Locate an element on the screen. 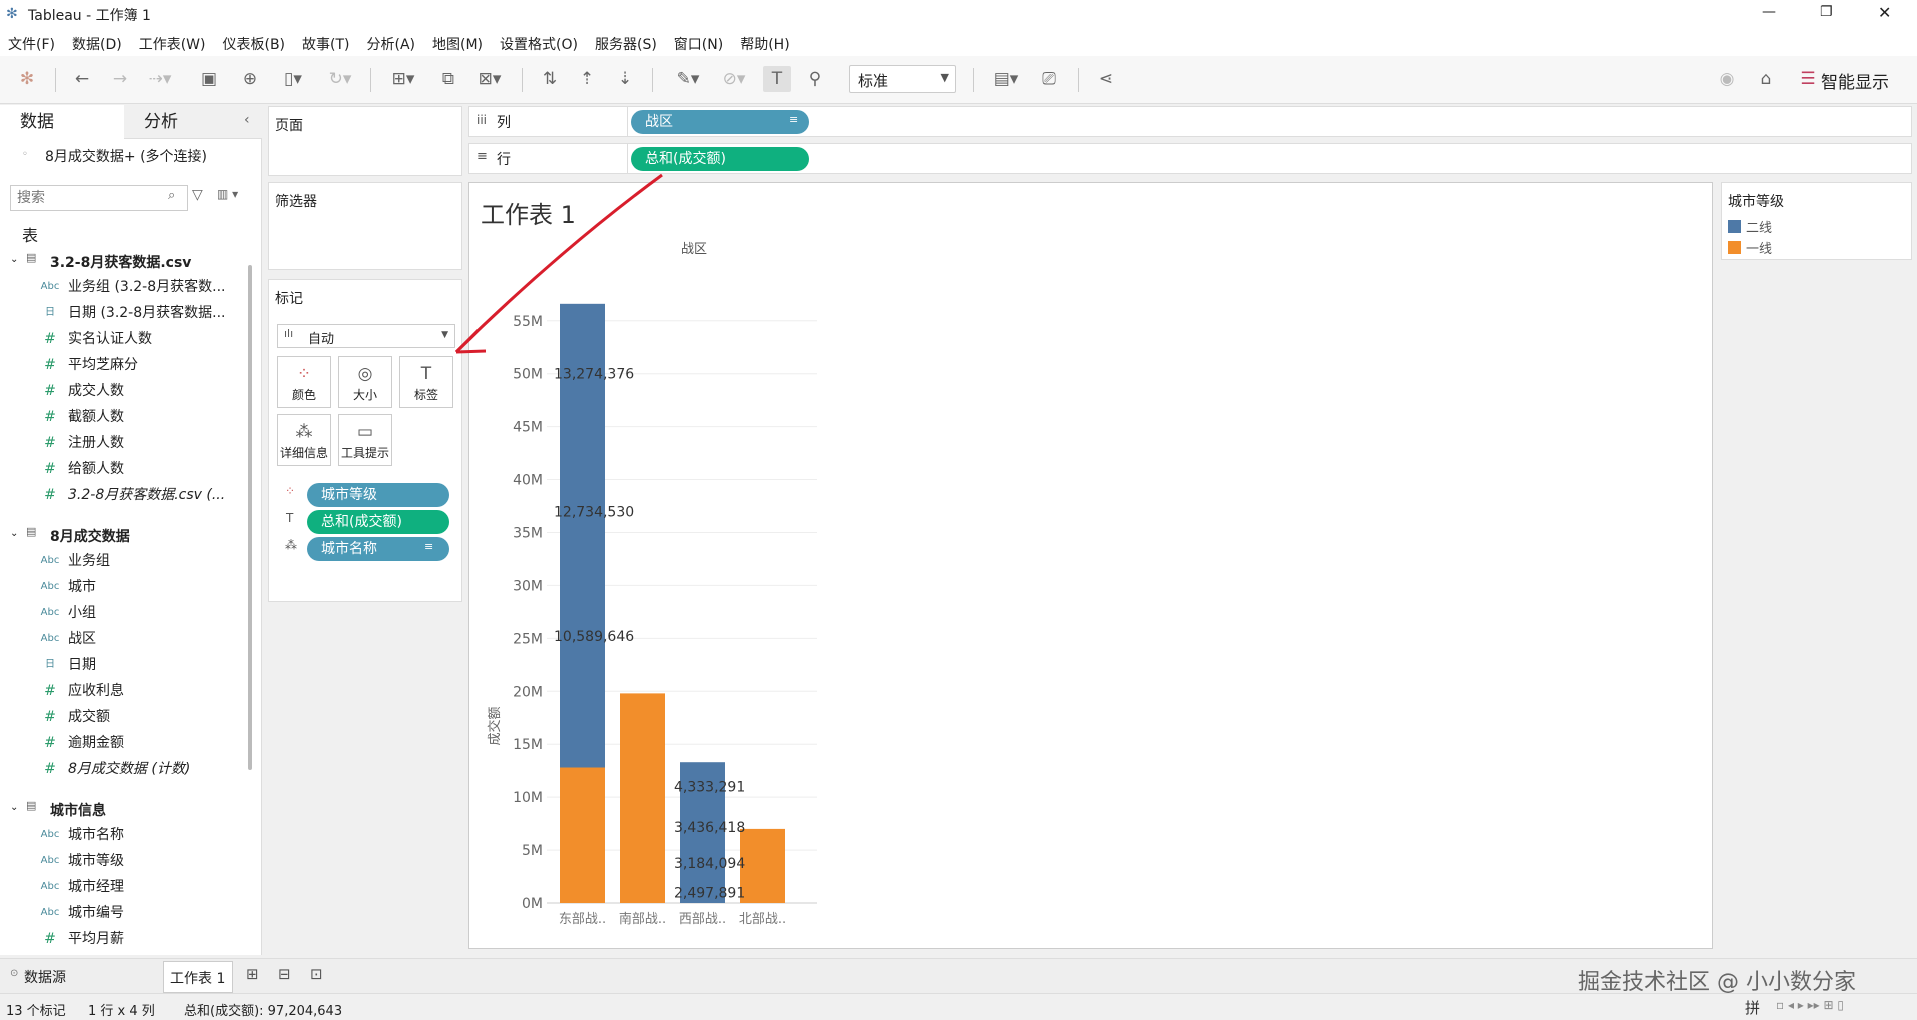  tableau-logo-icon: ✻ is located at coordinates (12, 14).